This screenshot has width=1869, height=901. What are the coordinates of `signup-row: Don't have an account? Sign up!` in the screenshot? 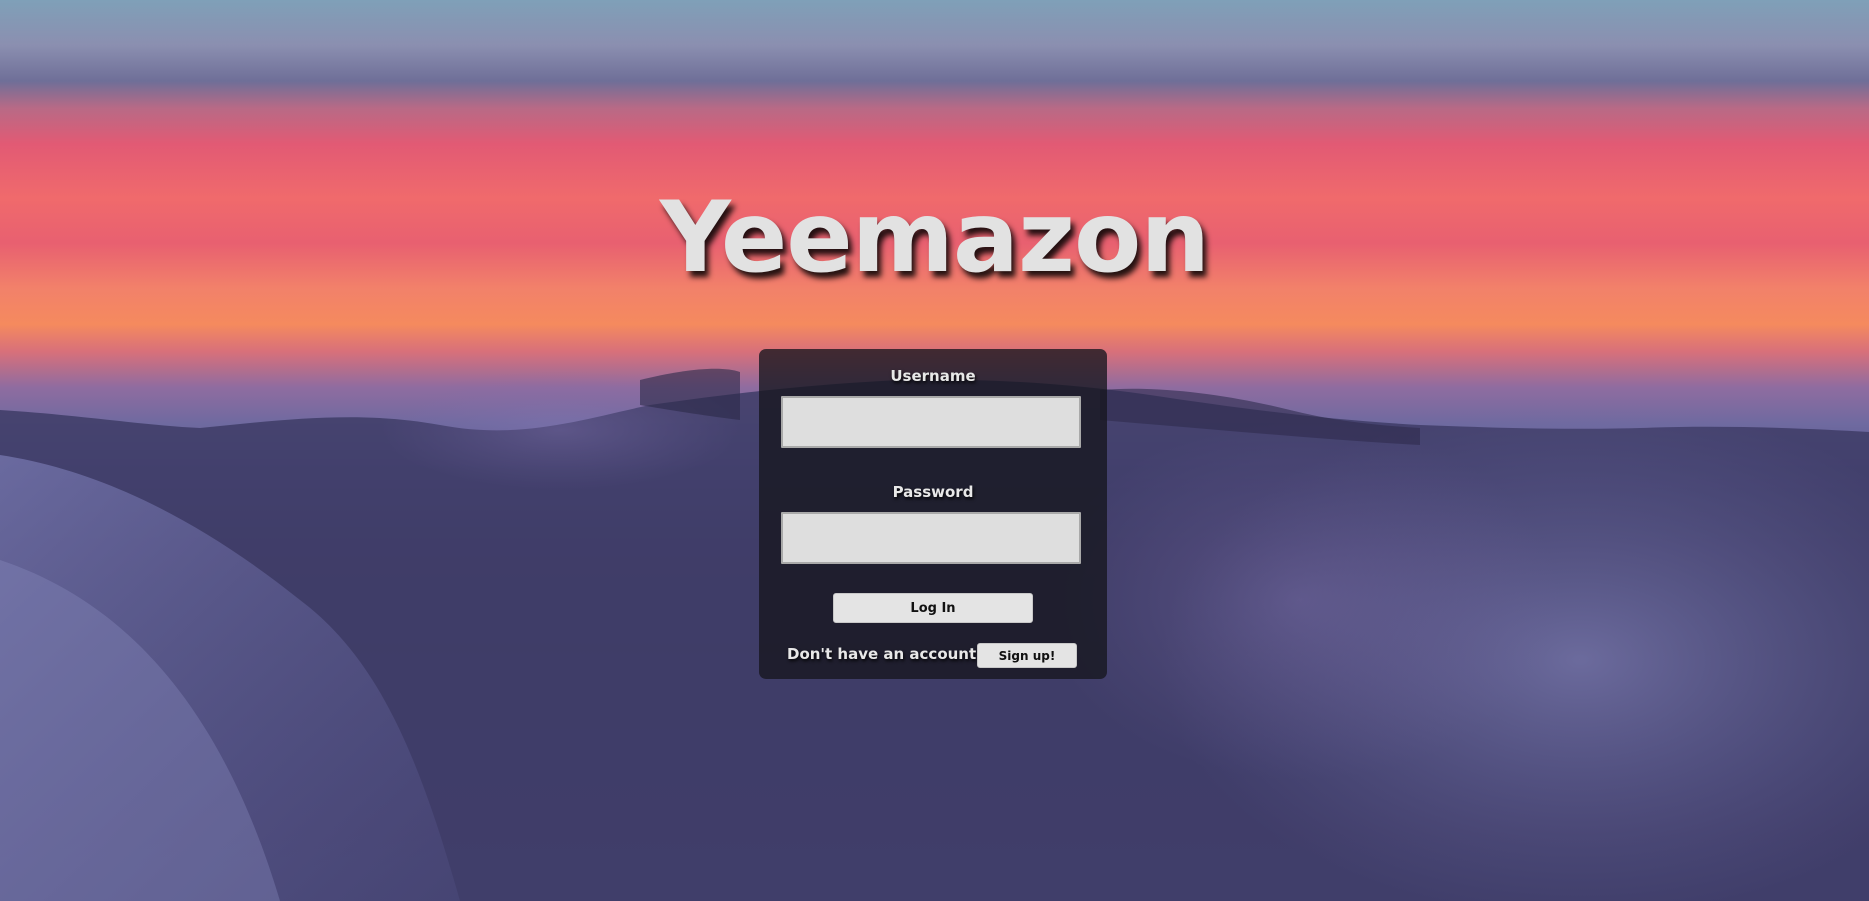 It's located at (937, 656).